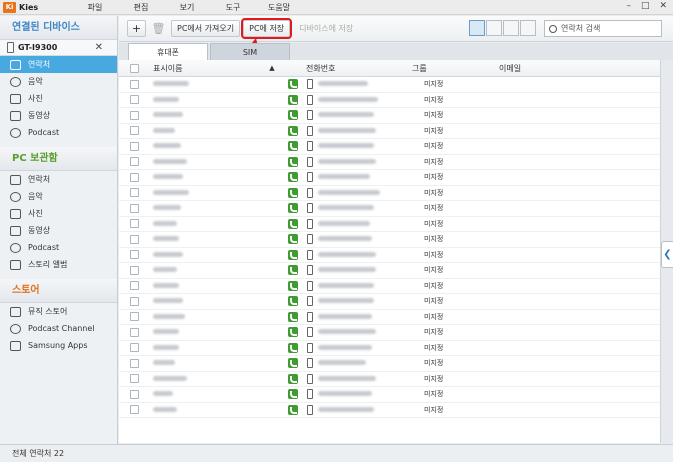  I want to click on expand-panel-icon: ❮, so click(667, 254).